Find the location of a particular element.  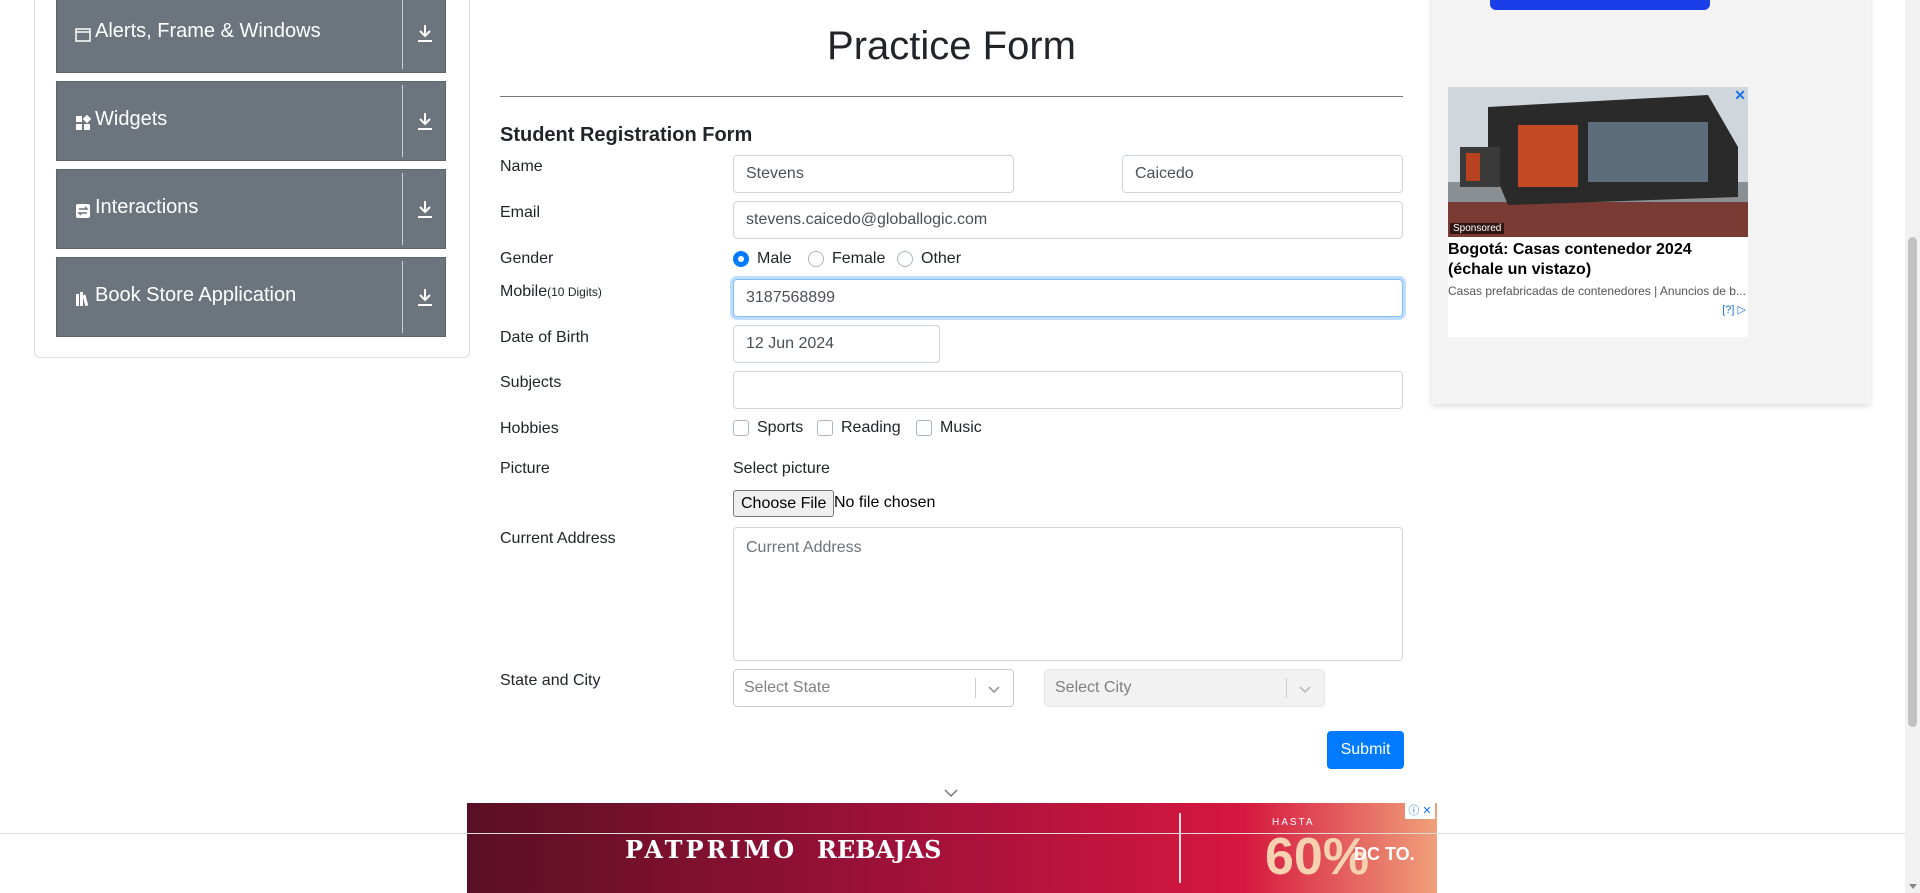

ad-image is located at coordinates (1598, 162).